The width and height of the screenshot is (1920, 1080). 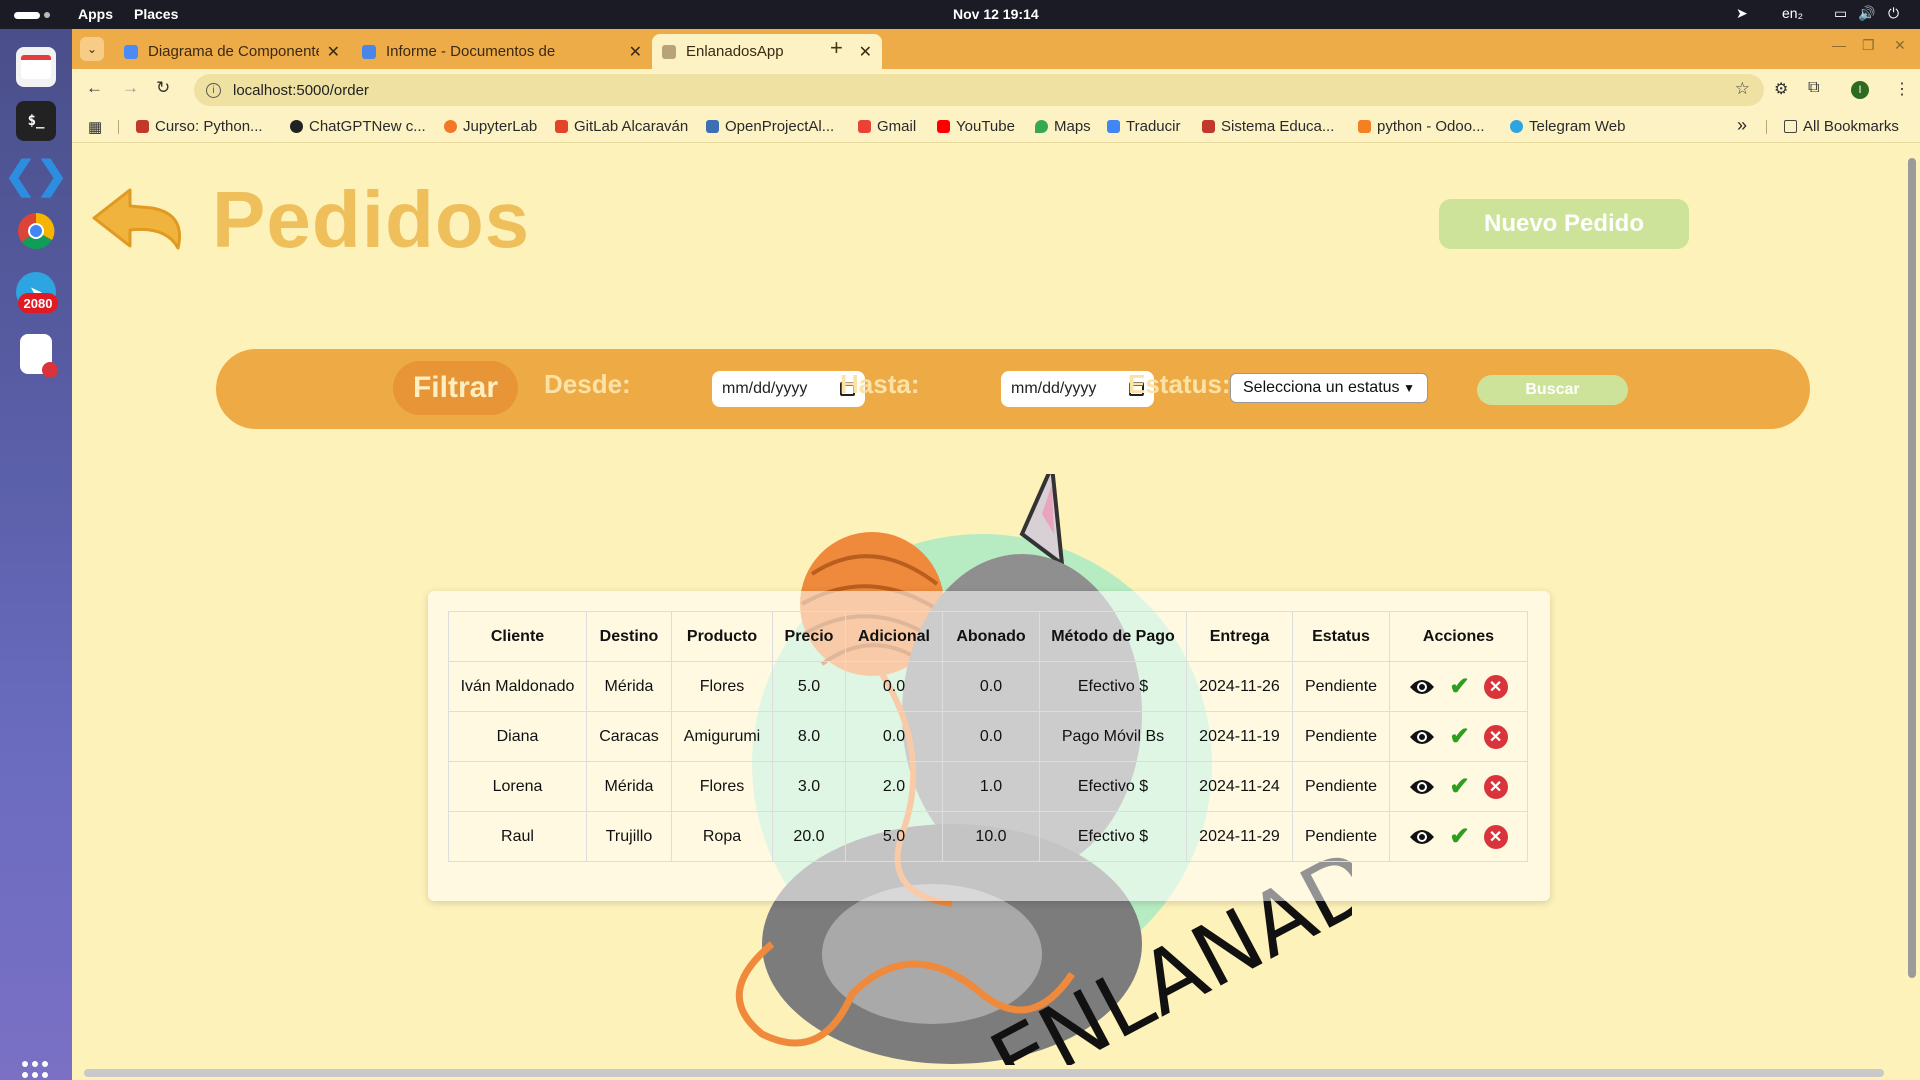 I want to click on puzzle-icon: ⧉, so click(x=1813, y=88).